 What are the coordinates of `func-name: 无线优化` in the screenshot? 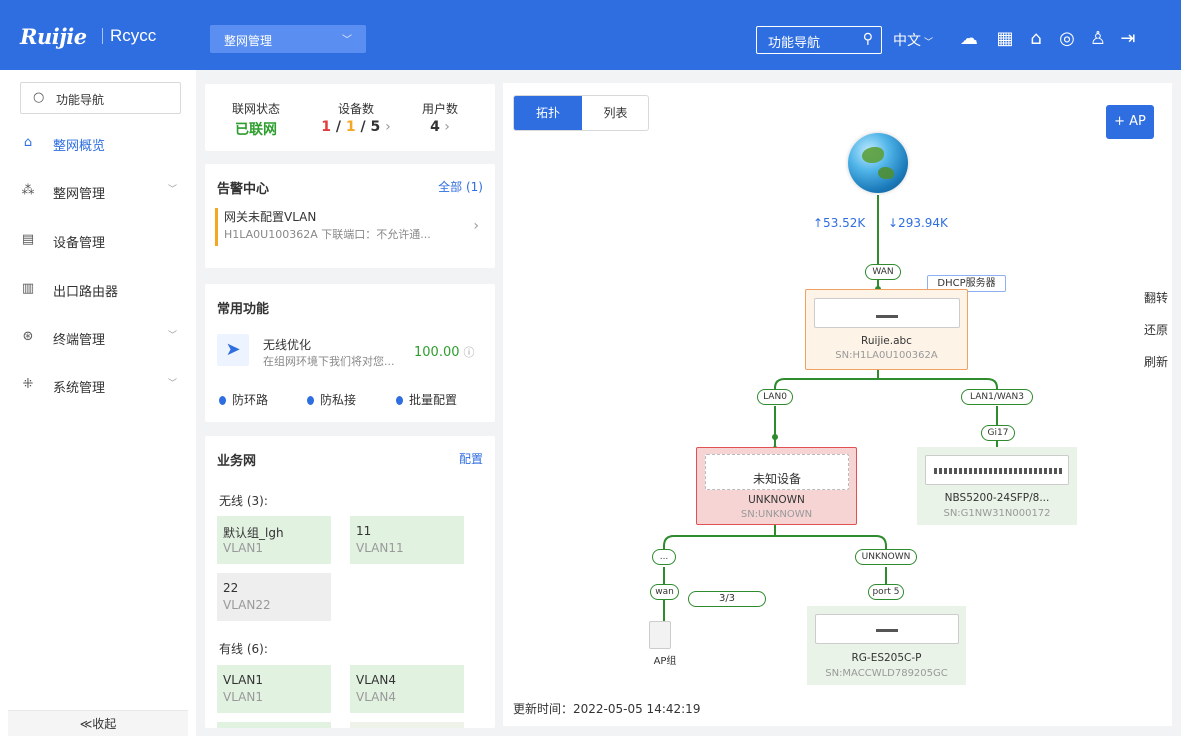 It's located at (287, 344).